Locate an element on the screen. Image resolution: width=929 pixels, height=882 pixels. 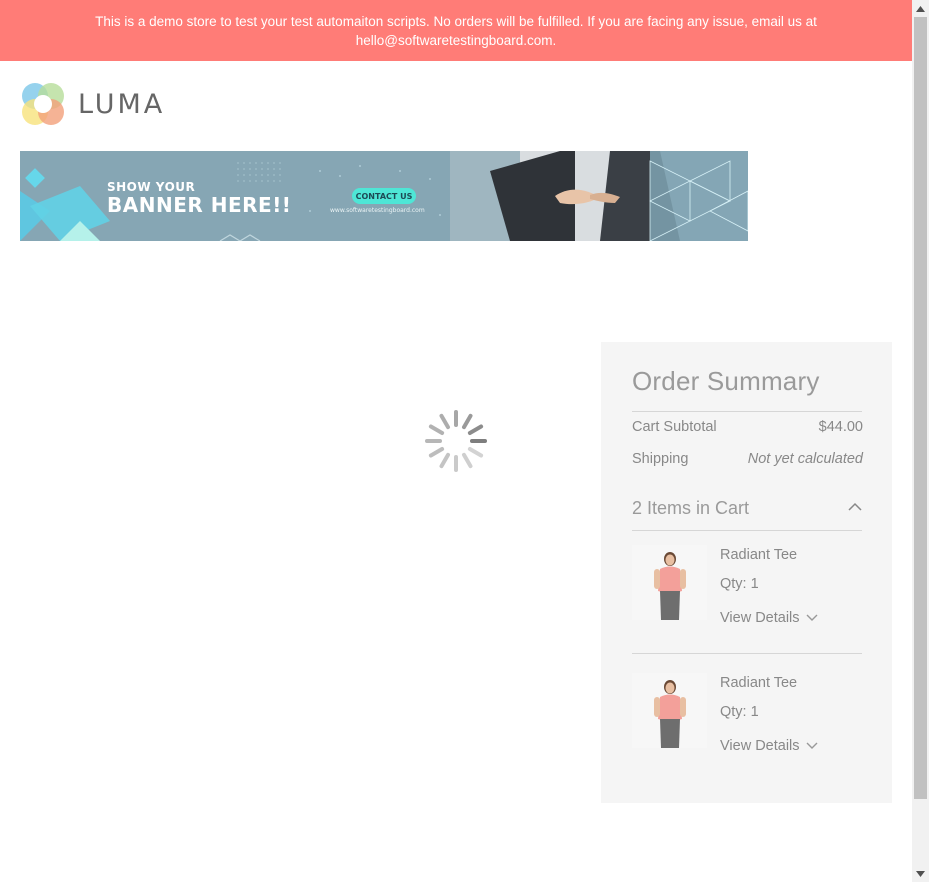
scroll-up-arrow-icon is located at coordinates (920, 8).